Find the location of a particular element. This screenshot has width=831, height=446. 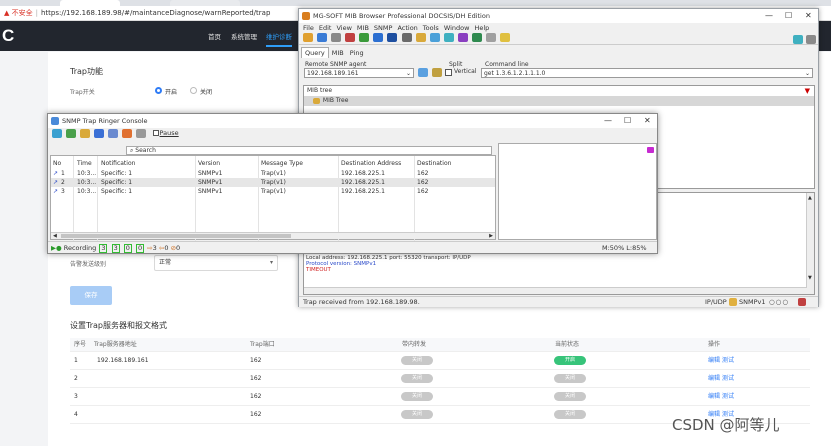

agent-input: 192.168.189.161 ⌄ is located at coordinates (359, 73).